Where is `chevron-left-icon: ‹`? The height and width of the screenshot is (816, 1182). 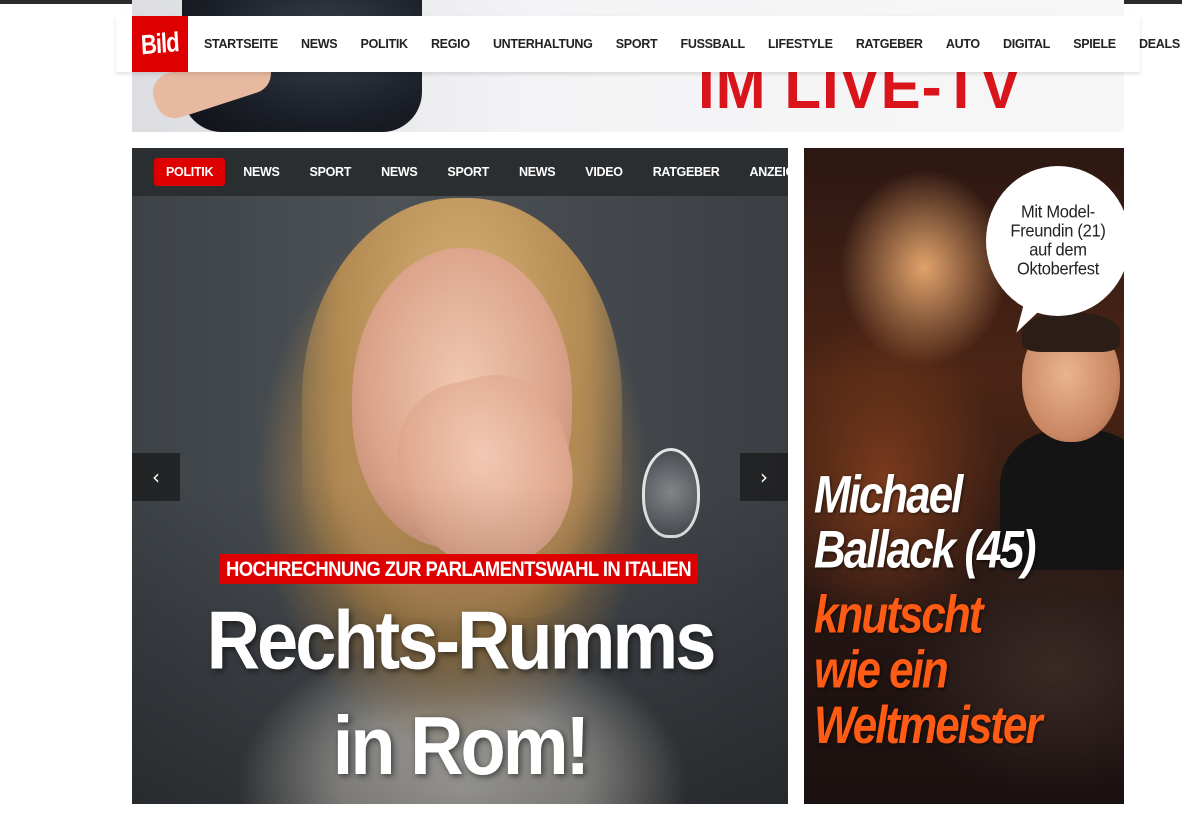
chevron-left-icon: ‹ is located at coordinates (156, 477).